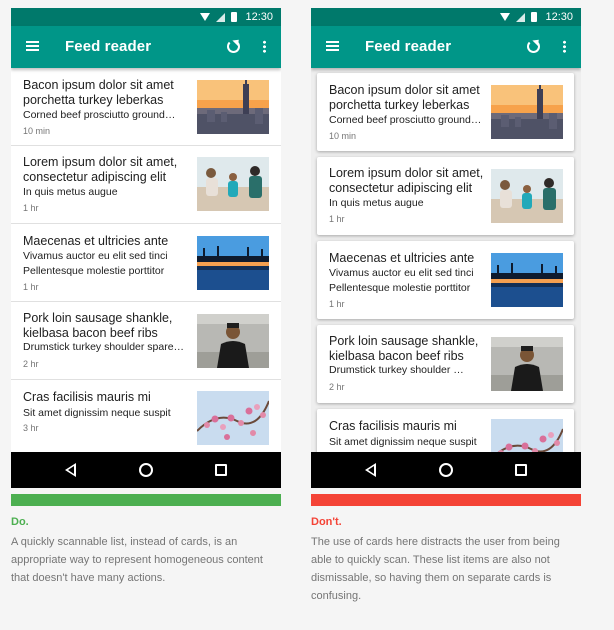 This screenshot has width=614, height=630. What do you see at coordinates (146, 500) in the screenshot?
I see `do-indicator-bar` at bounding box center [146, 500].